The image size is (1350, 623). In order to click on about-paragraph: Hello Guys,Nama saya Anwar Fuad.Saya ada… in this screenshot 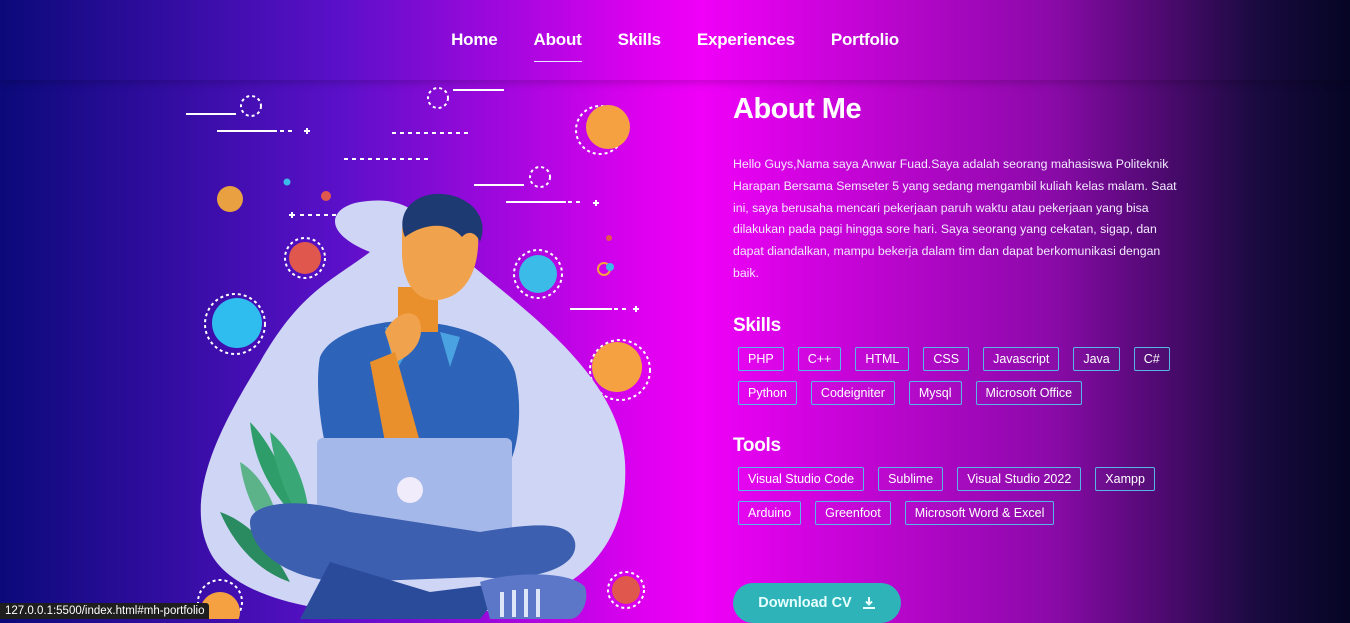, I will do `click(955, 218)`.